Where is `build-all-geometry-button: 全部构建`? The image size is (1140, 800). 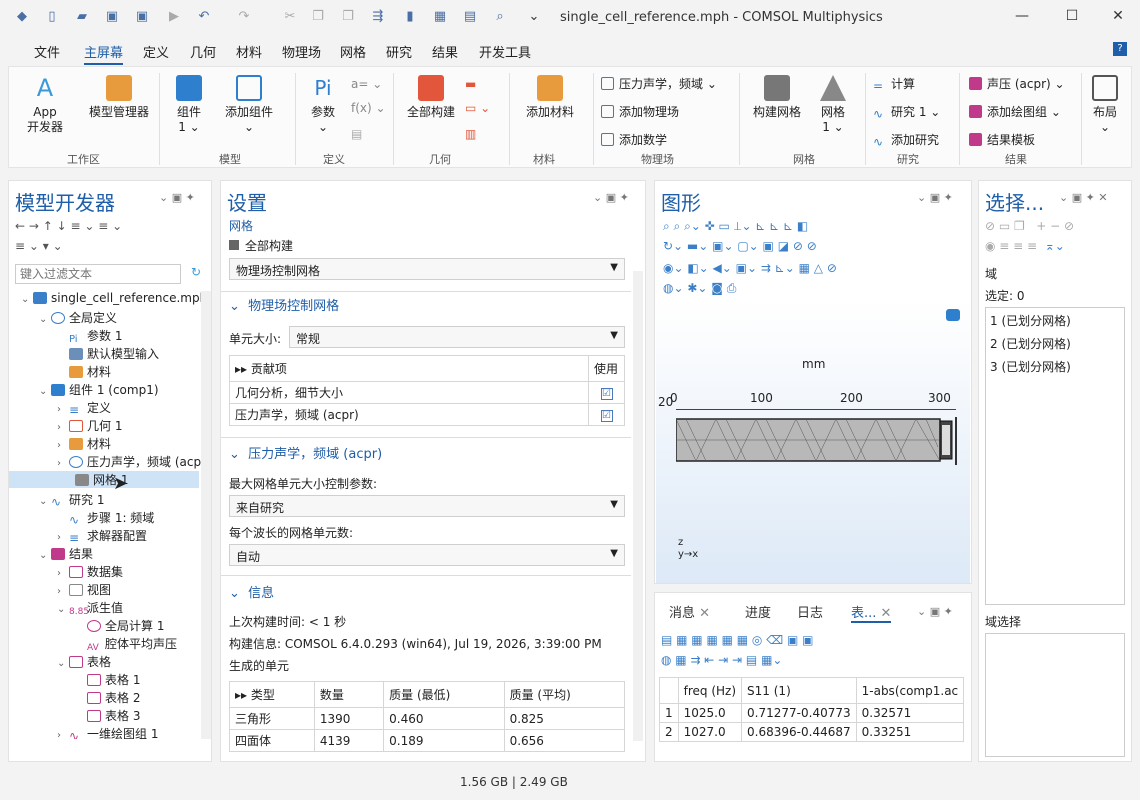 build-all-geometry-button: 全部构建 is located at coordinates (431, 97).